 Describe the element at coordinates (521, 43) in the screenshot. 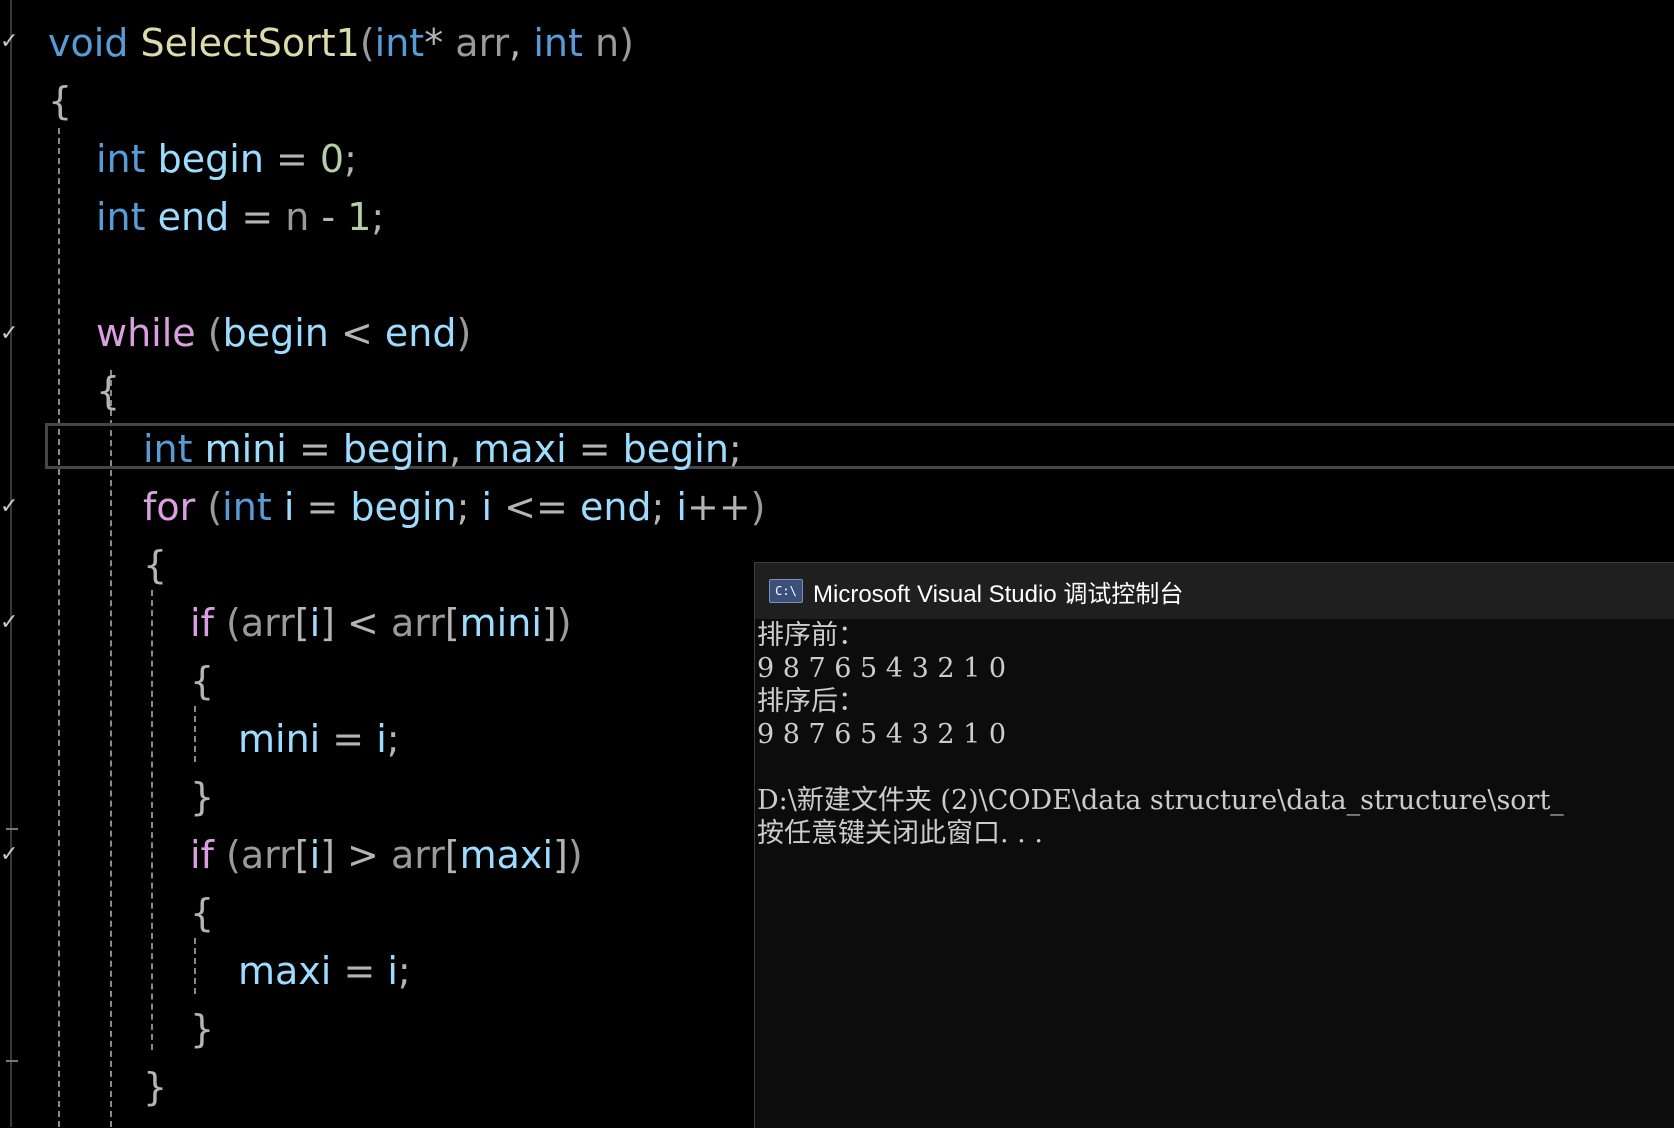

I see `code-token: ,` at that location.